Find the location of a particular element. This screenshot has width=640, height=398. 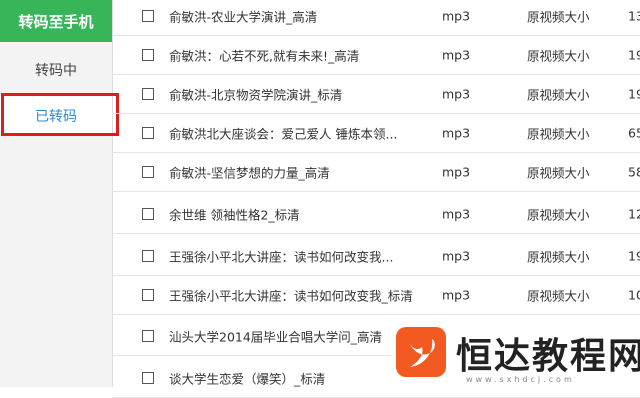

row-number: 12 is located at coordinates (634, 213).